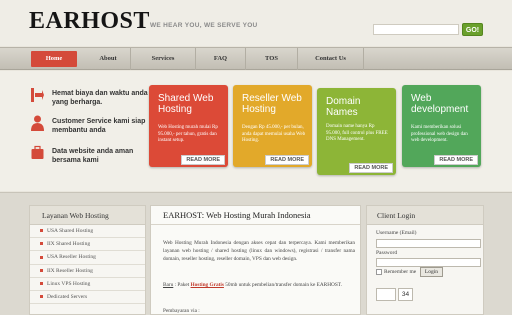  I want to click on free-hosting-link: Hosting Gratis, so click(207, 285).